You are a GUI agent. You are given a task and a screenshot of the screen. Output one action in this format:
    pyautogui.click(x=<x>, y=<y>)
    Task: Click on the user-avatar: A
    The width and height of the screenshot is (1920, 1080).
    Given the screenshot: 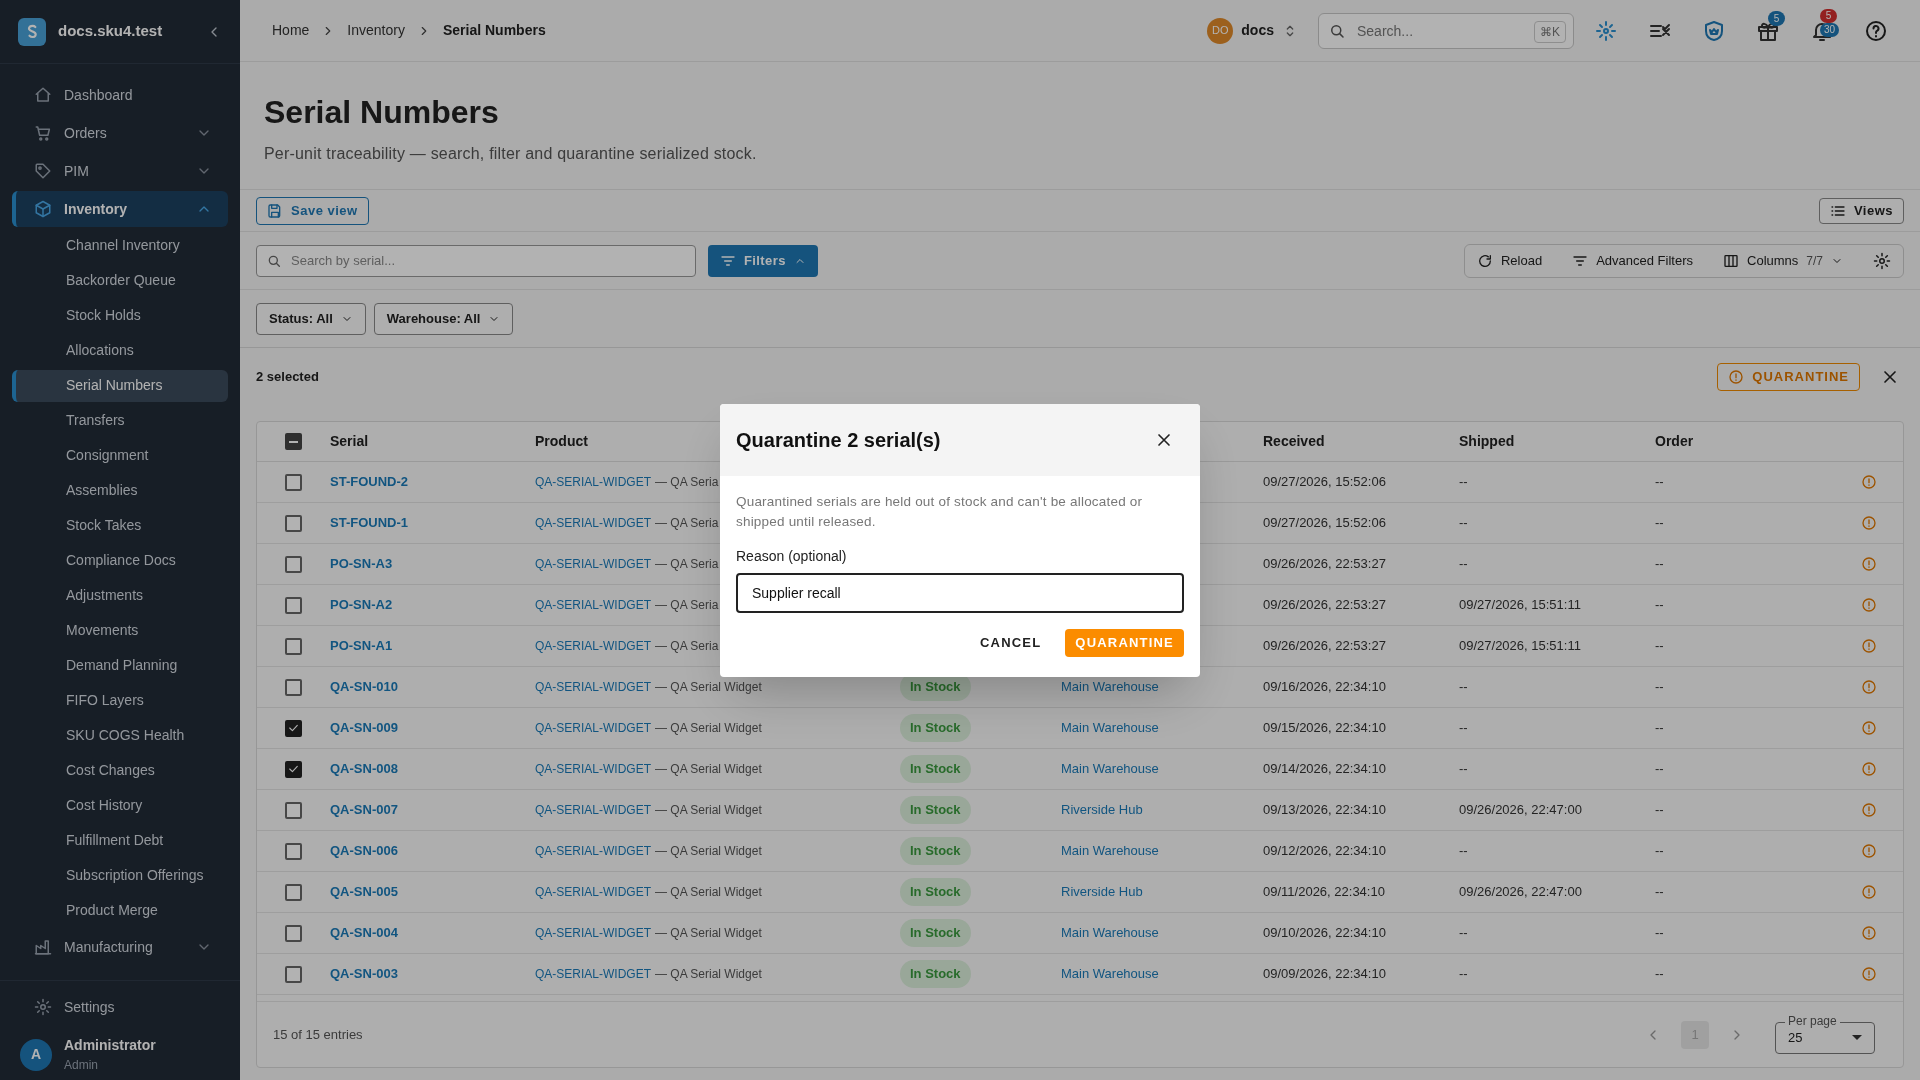 What is the action you would take?
    pyautogui.click(x=36, y=1054)
    